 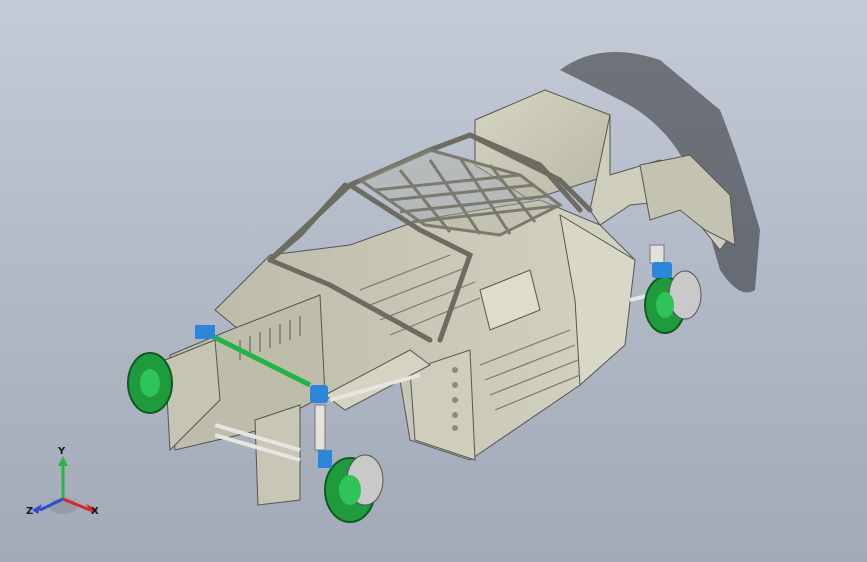 I want to click on x-axis-label: X, so click(x=95, y=511).